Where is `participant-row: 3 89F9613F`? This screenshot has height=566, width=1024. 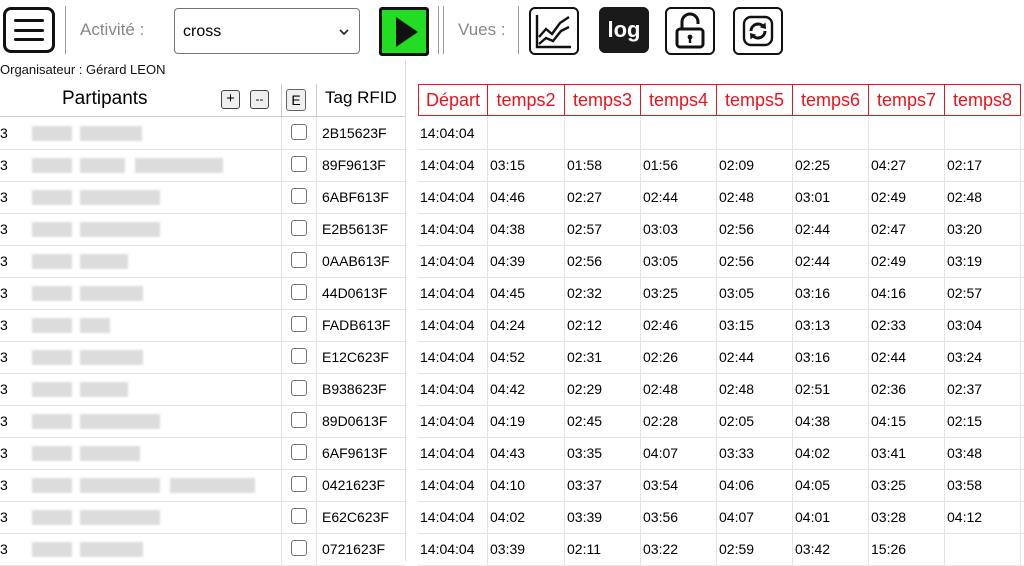 participant-row: 3 89F9613F is located at coordinates (202, 165).